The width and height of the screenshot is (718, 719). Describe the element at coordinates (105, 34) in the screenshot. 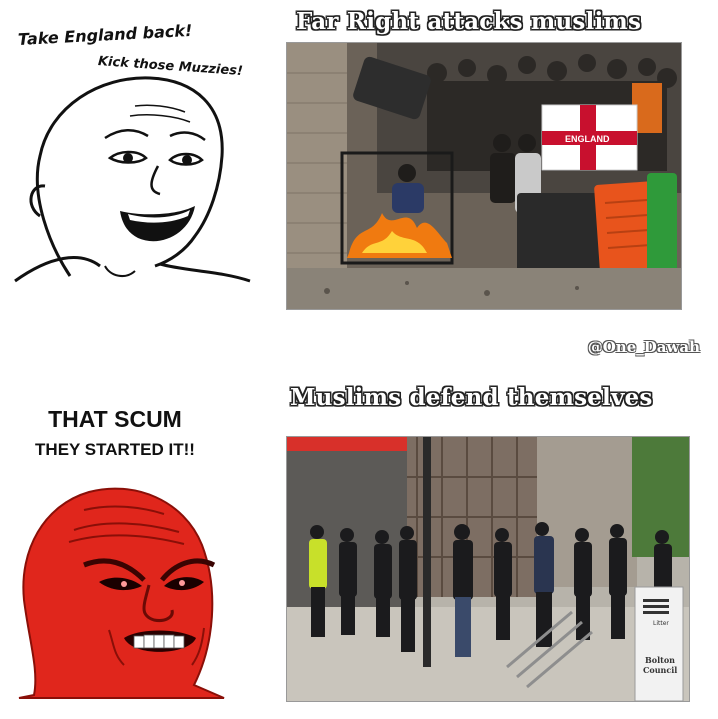

I see `caption-take-england-back: Take England back!` at that location.